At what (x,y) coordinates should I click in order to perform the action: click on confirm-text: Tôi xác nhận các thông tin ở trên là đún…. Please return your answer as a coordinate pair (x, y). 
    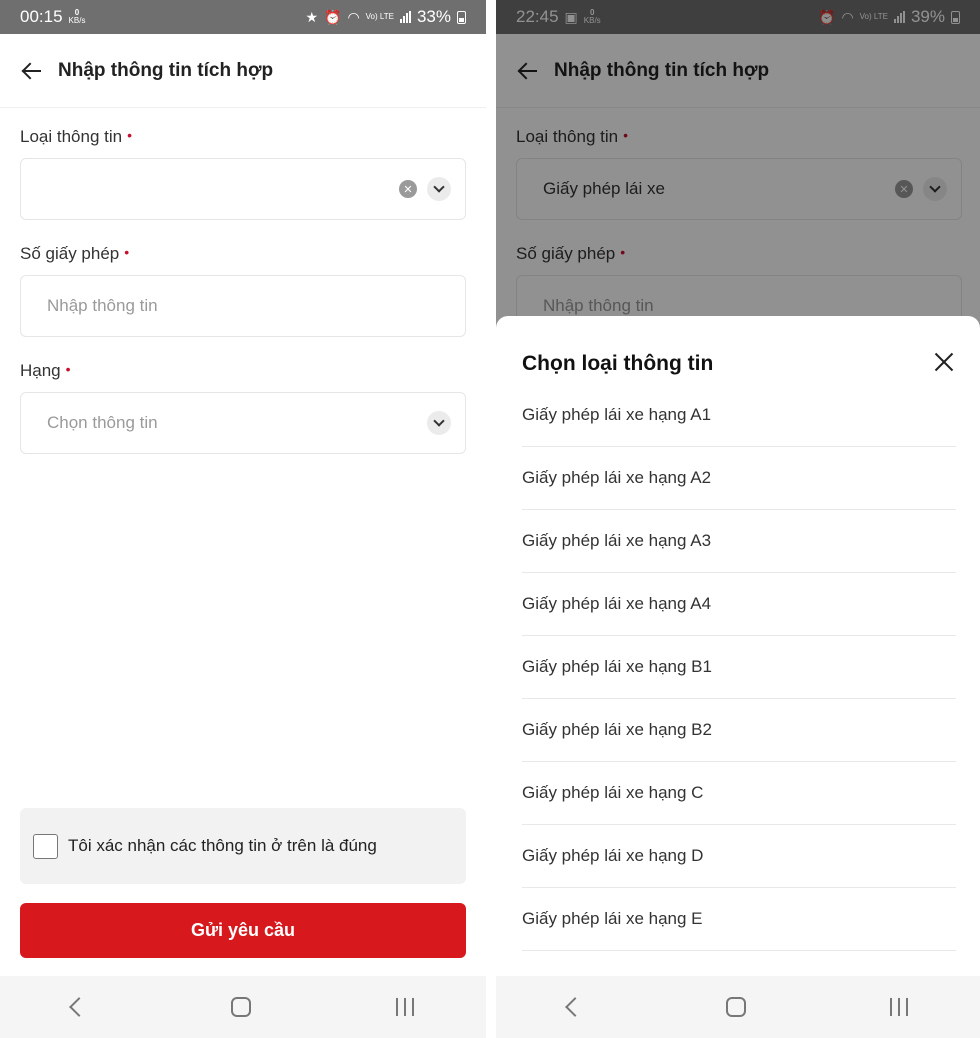
    Looking at the image, I should click on (222, 845).